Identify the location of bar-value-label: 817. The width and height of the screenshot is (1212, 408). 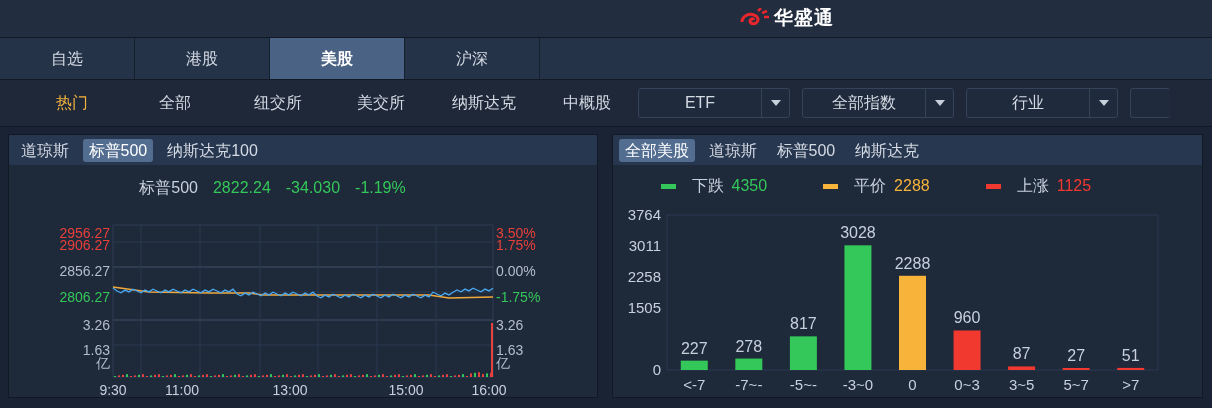
(803, 324).